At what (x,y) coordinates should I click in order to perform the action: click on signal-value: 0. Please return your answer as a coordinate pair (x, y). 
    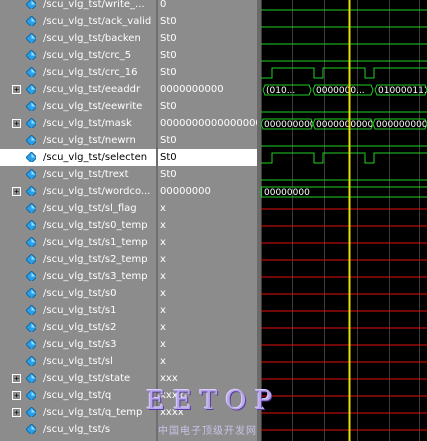
    Looking at the image, I should click on (163, 5).